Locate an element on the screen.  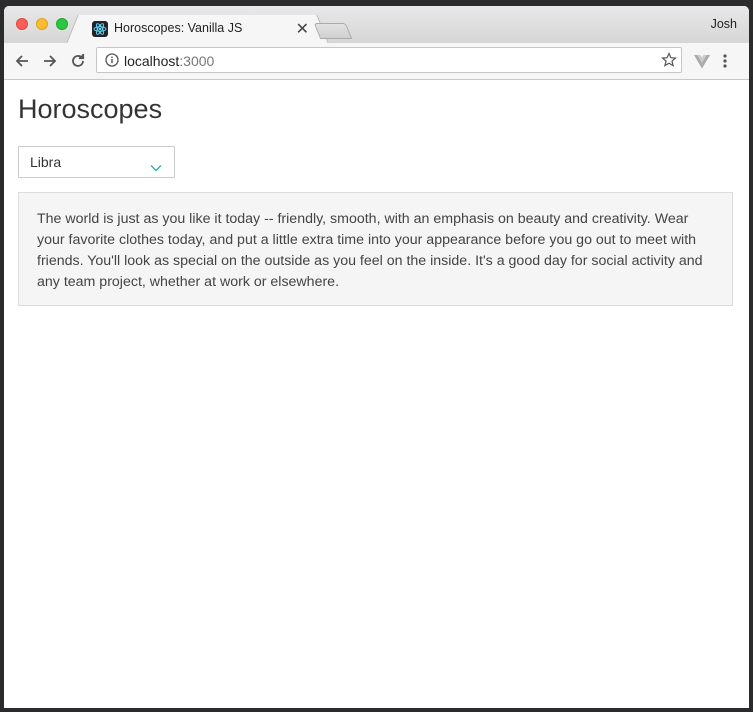
tab-strip: Horoscopes: Vanilla JS ✕ Josh is located at coordinates (376, 24).